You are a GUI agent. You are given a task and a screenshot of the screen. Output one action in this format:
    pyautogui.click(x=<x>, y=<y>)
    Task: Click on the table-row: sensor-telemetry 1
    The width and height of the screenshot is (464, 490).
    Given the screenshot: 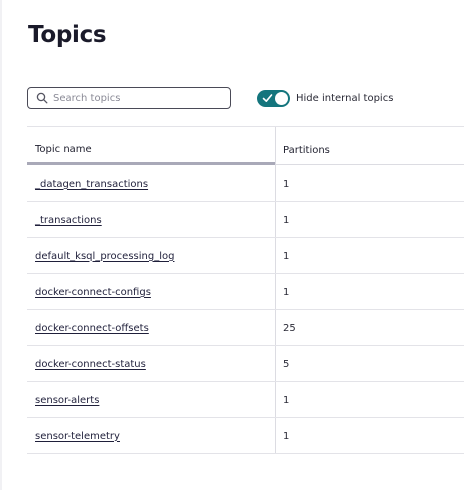 What is the action you would take?
    pyautogui.click(x=245, y=436)
    